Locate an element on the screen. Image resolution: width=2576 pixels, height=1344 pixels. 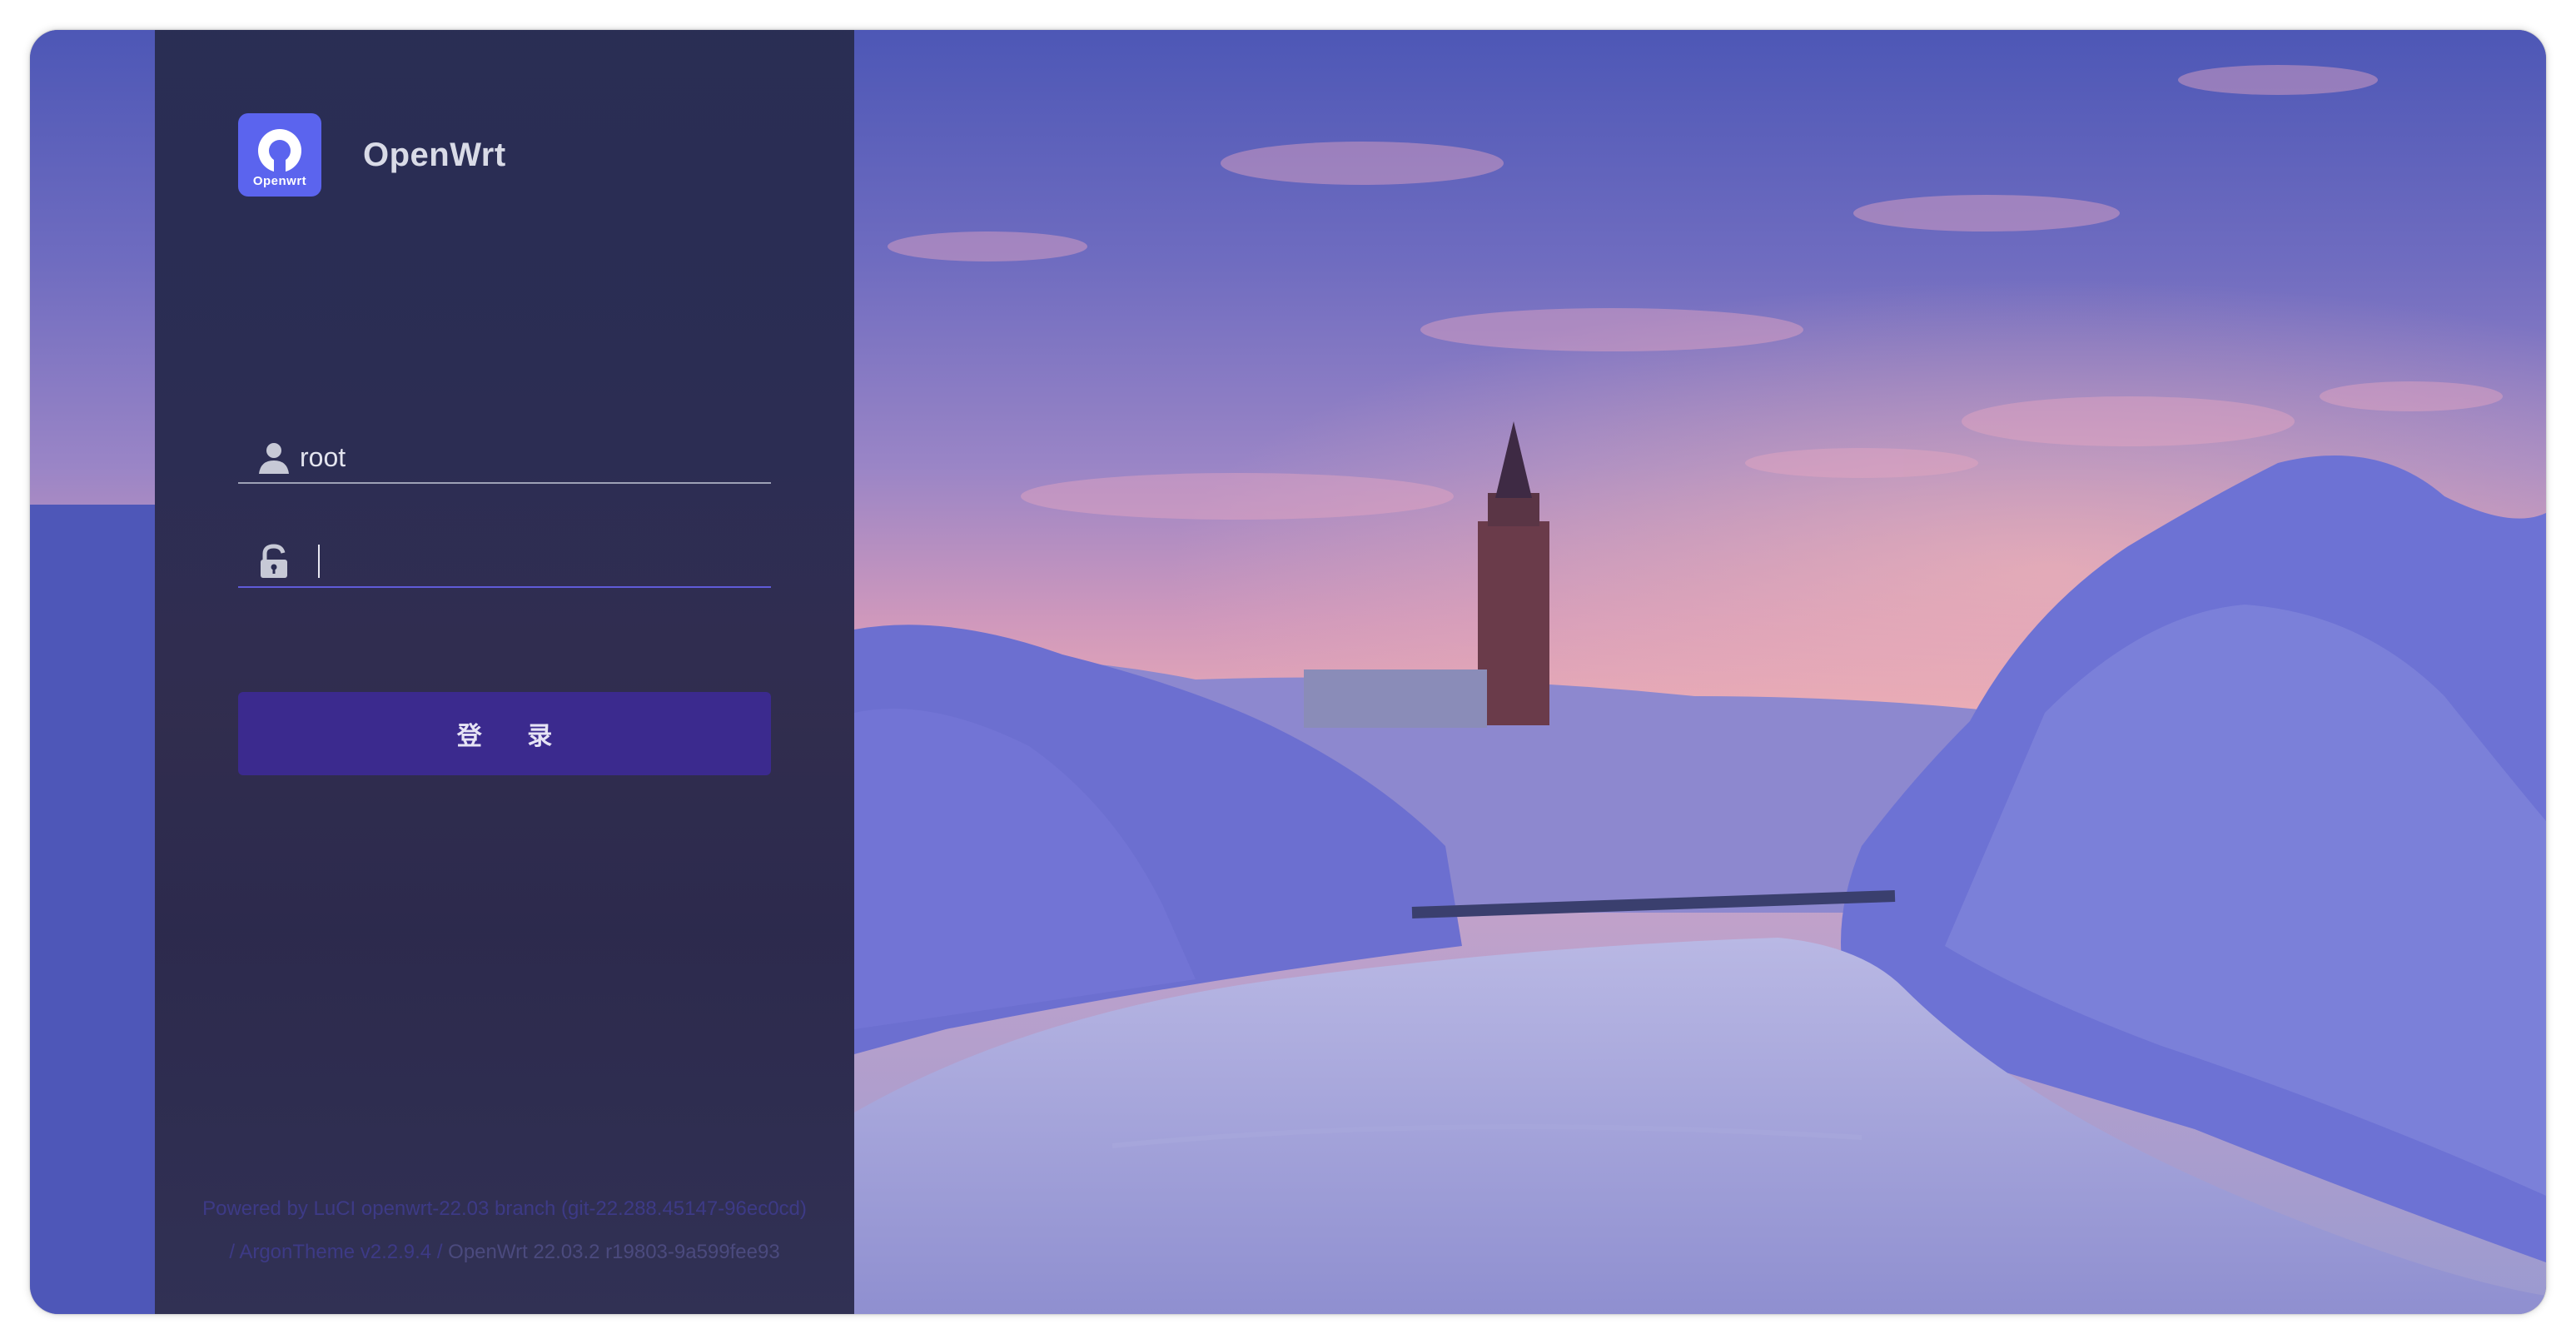
argon-theme-link: ArgonTheme v2.2.9.4 is located at coordinates (335, 1252).